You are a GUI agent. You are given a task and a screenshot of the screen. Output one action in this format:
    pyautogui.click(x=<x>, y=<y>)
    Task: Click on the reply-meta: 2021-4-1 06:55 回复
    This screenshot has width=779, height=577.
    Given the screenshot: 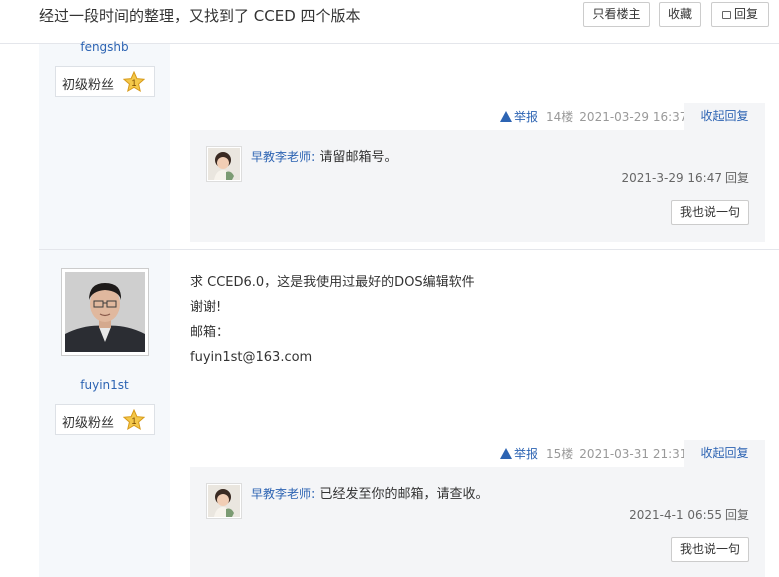 What is the action you would take?
    pyautogui.click(x=689, y=515)
    